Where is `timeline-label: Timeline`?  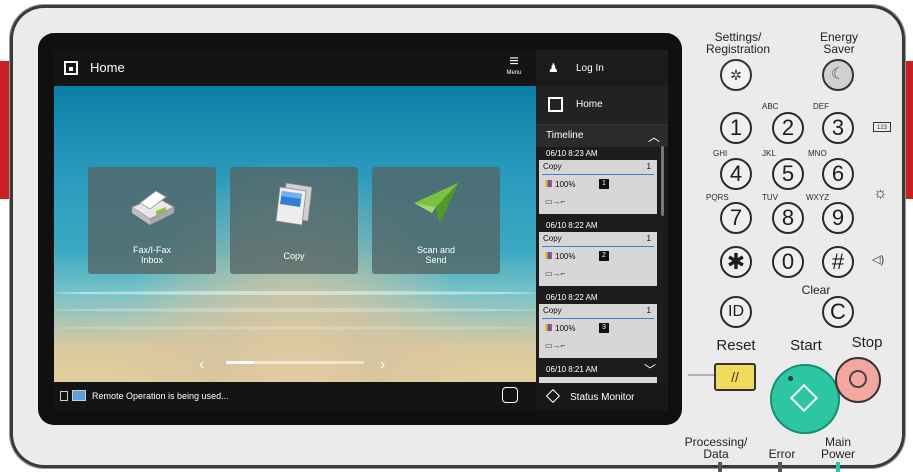 timeline-label: Timeline is located at coordinates (565, 135).